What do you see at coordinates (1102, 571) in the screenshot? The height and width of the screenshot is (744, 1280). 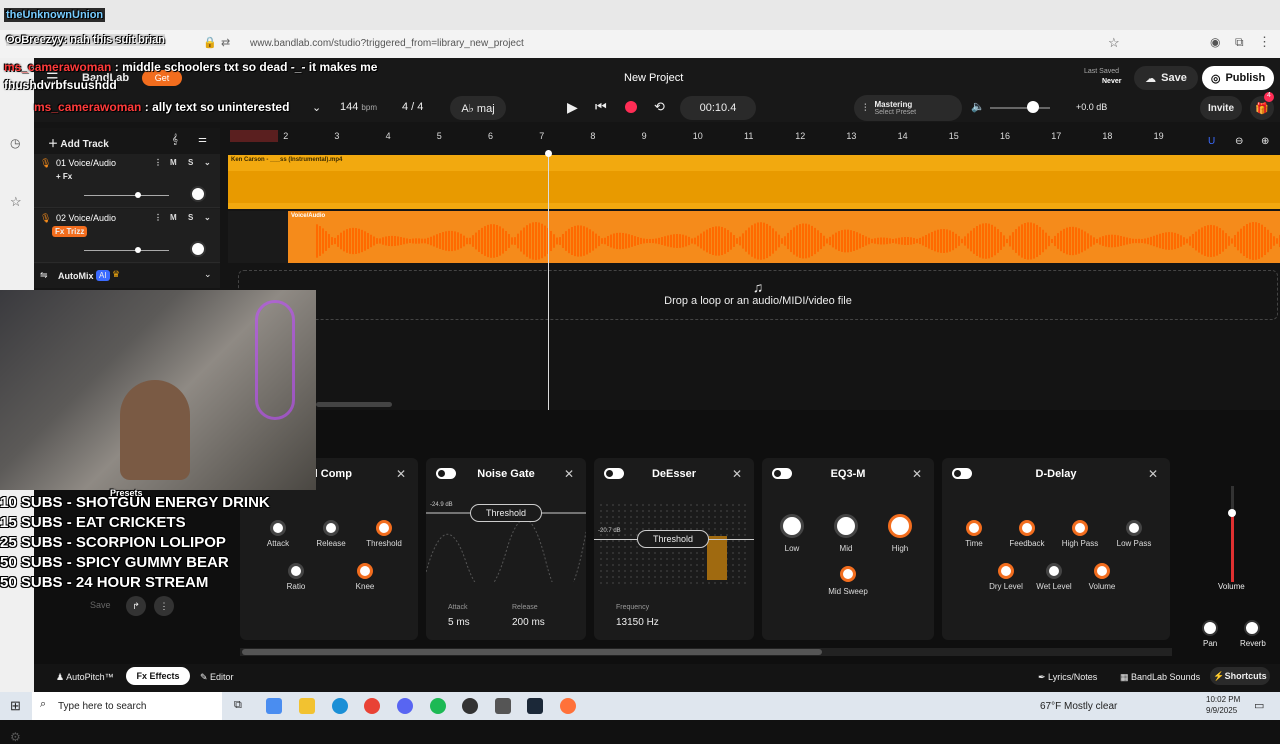 I see `delay-volume-knob` at bounding box center [1102, 571].